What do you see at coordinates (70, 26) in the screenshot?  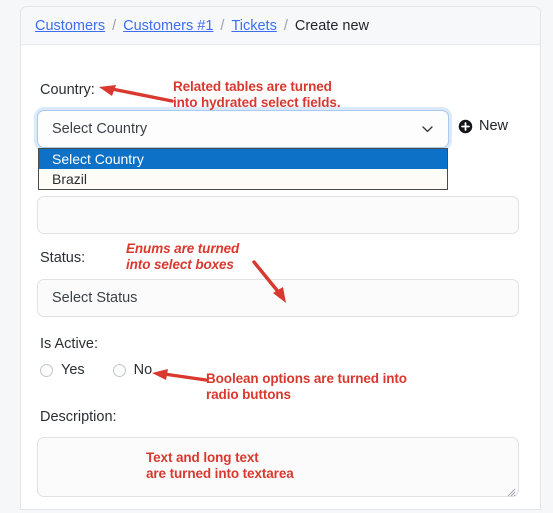 I see `breadcrumb-item-customers: Customers` at bounding box center [70, 26].